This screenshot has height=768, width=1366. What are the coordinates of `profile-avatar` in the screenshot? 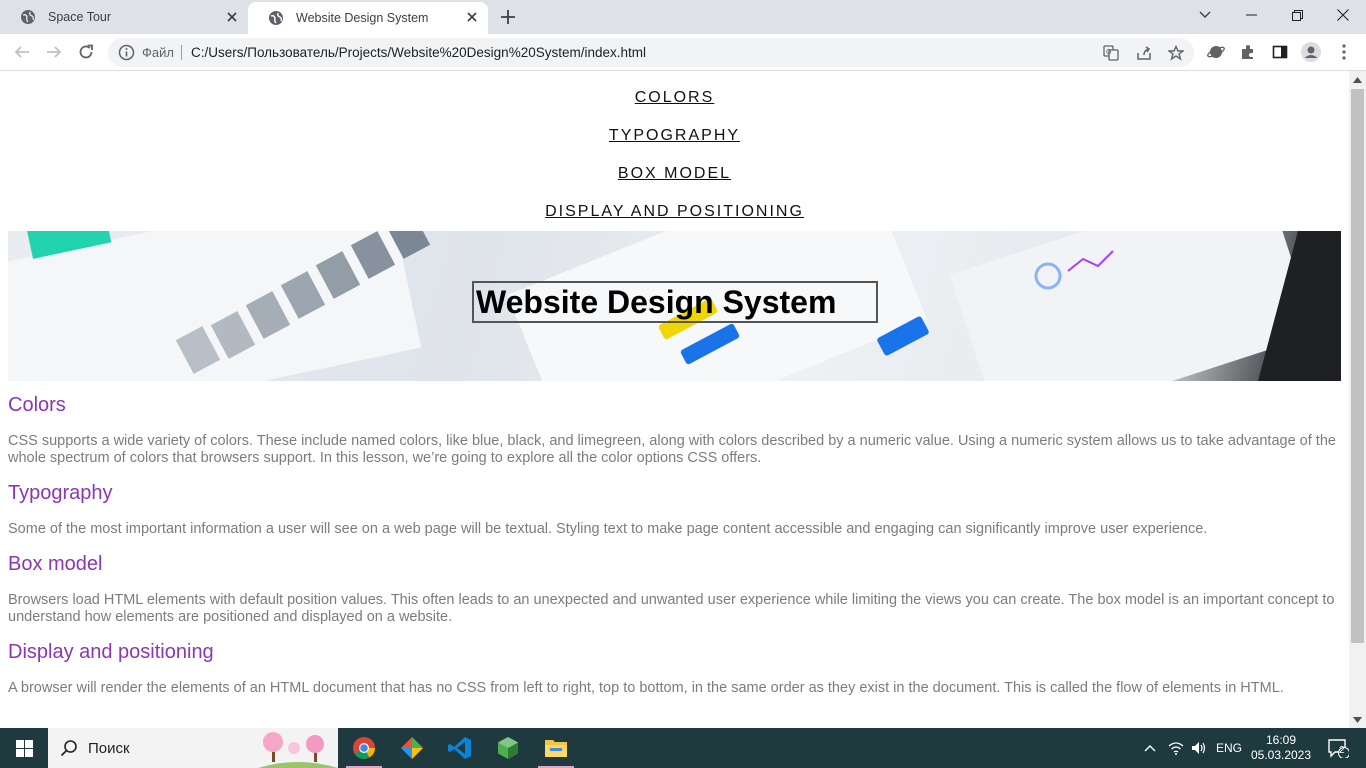 It's located at (1311, 52).